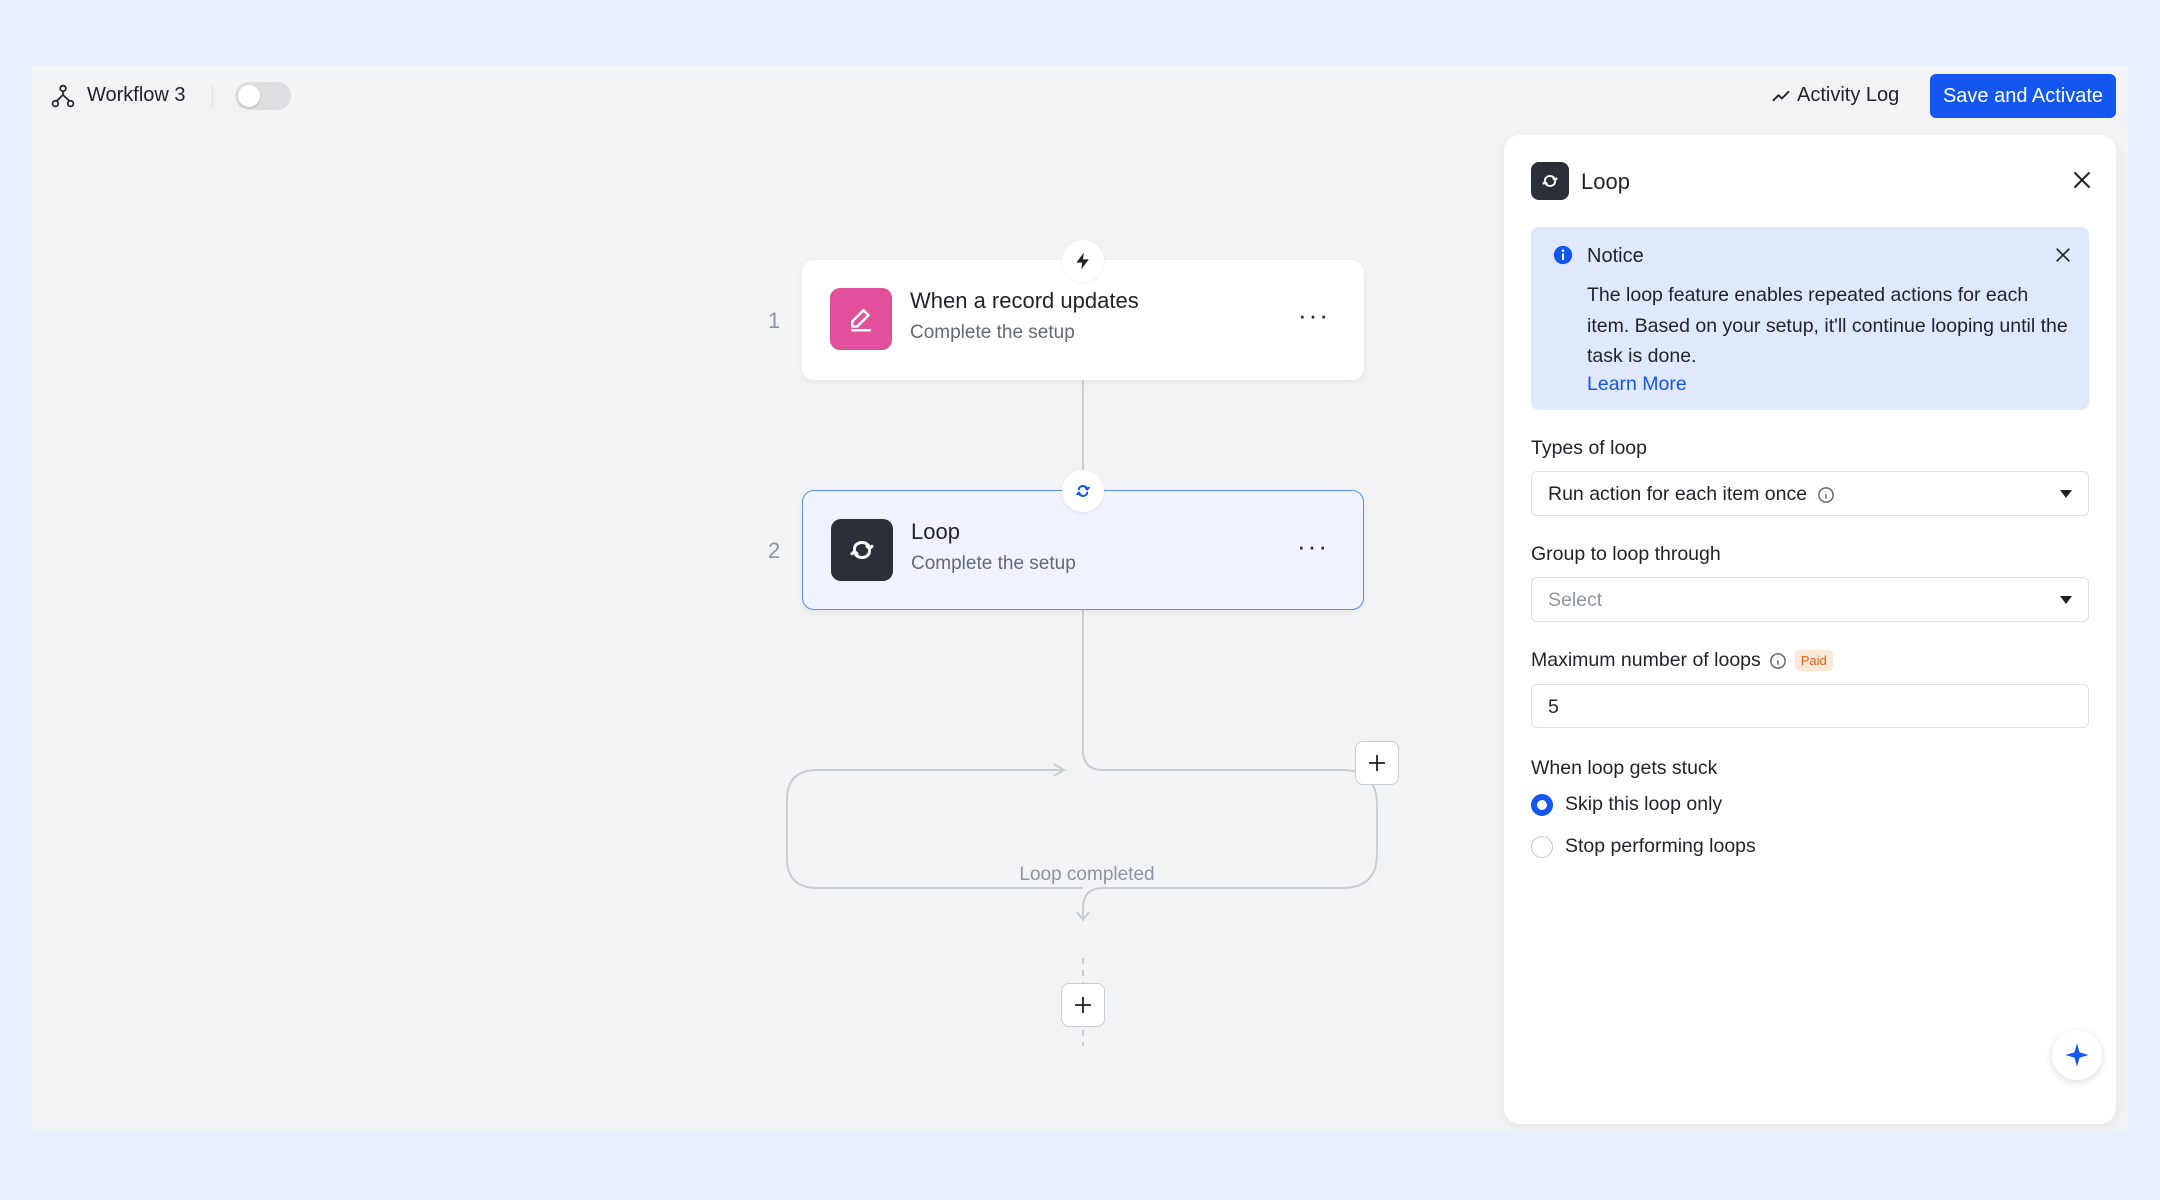 The height and width of the screenshot is (1200, 2160). Describe the element at coordinates (774, 320) in the screenshot. I see `step-number: 1` at that location.